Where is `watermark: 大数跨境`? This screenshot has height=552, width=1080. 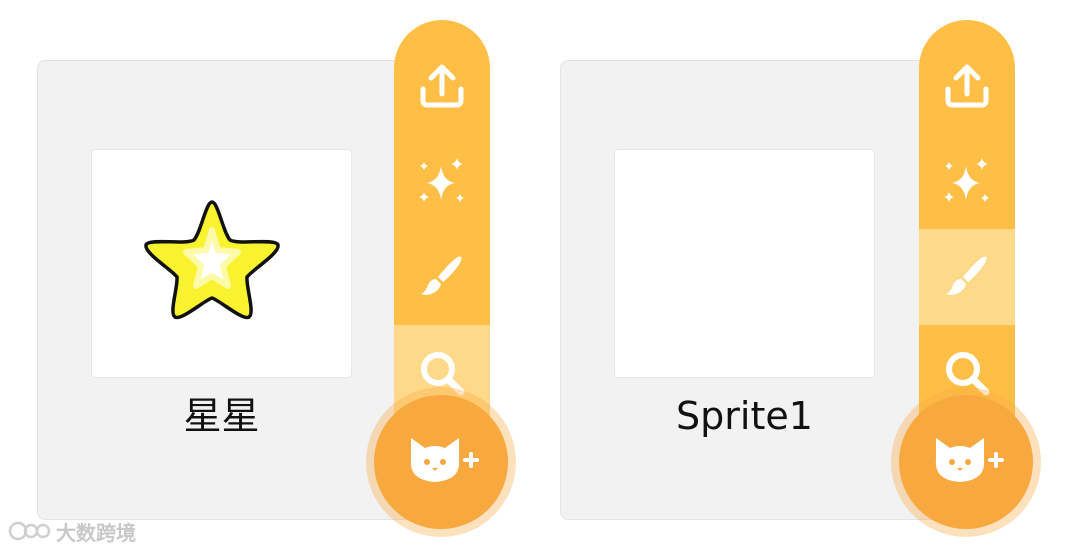
watermark: 大数跨境 is located at coordinates (72, 531).